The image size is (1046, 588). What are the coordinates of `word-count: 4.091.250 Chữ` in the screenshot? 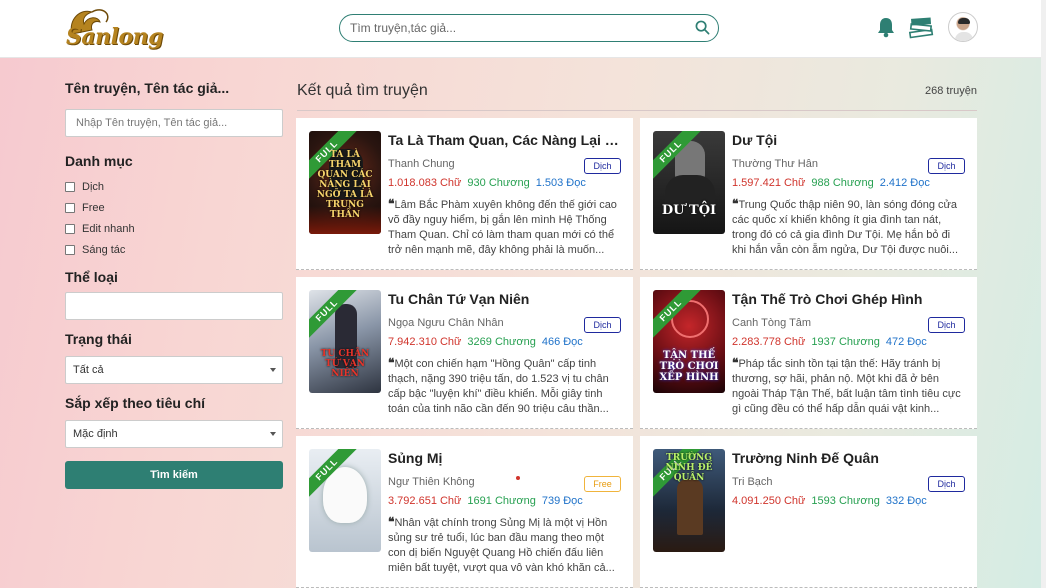 It's located at (769, 501).